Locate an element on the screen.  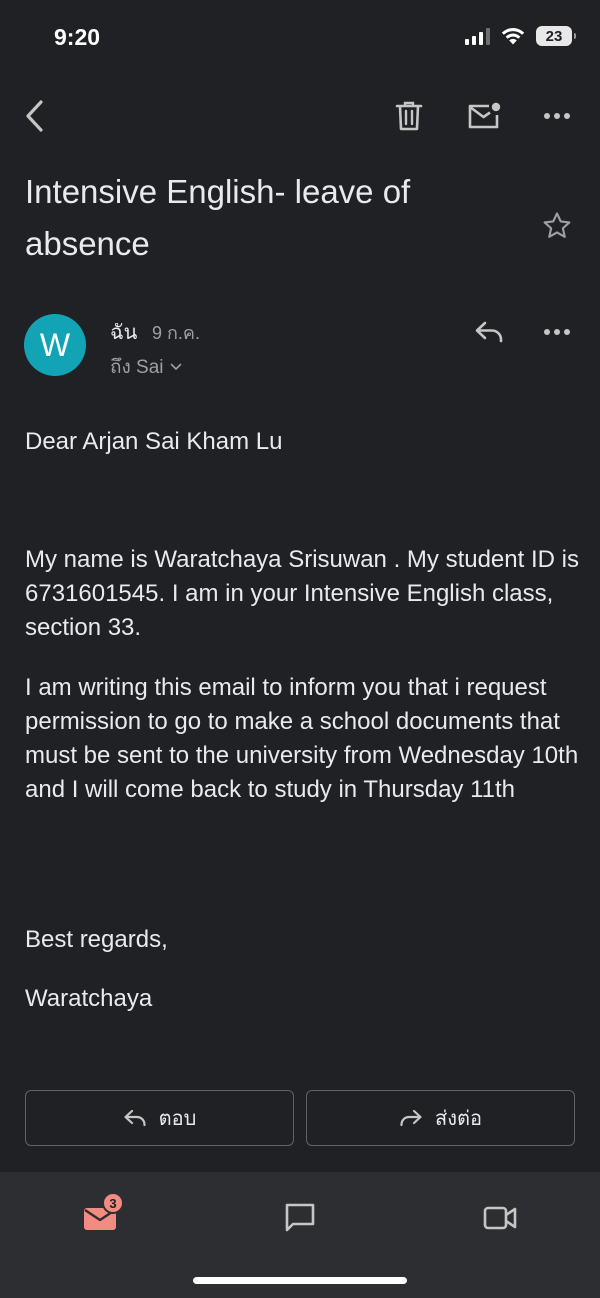
more-options-button is located at coordinates (557, 116).